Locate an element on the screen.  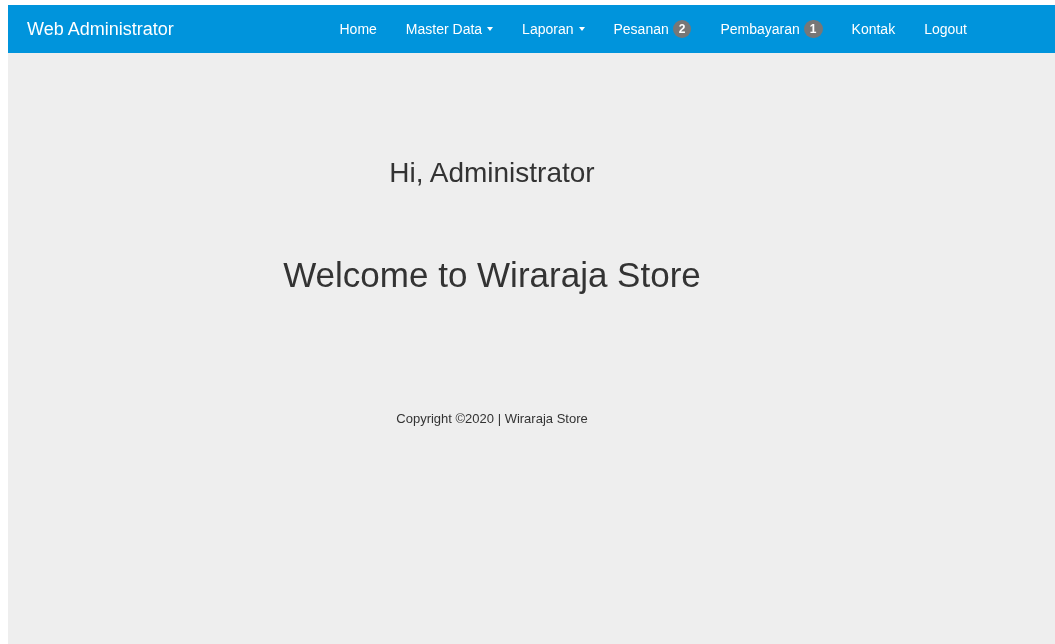
nav-link: Home is located at coordinates (358, 29).